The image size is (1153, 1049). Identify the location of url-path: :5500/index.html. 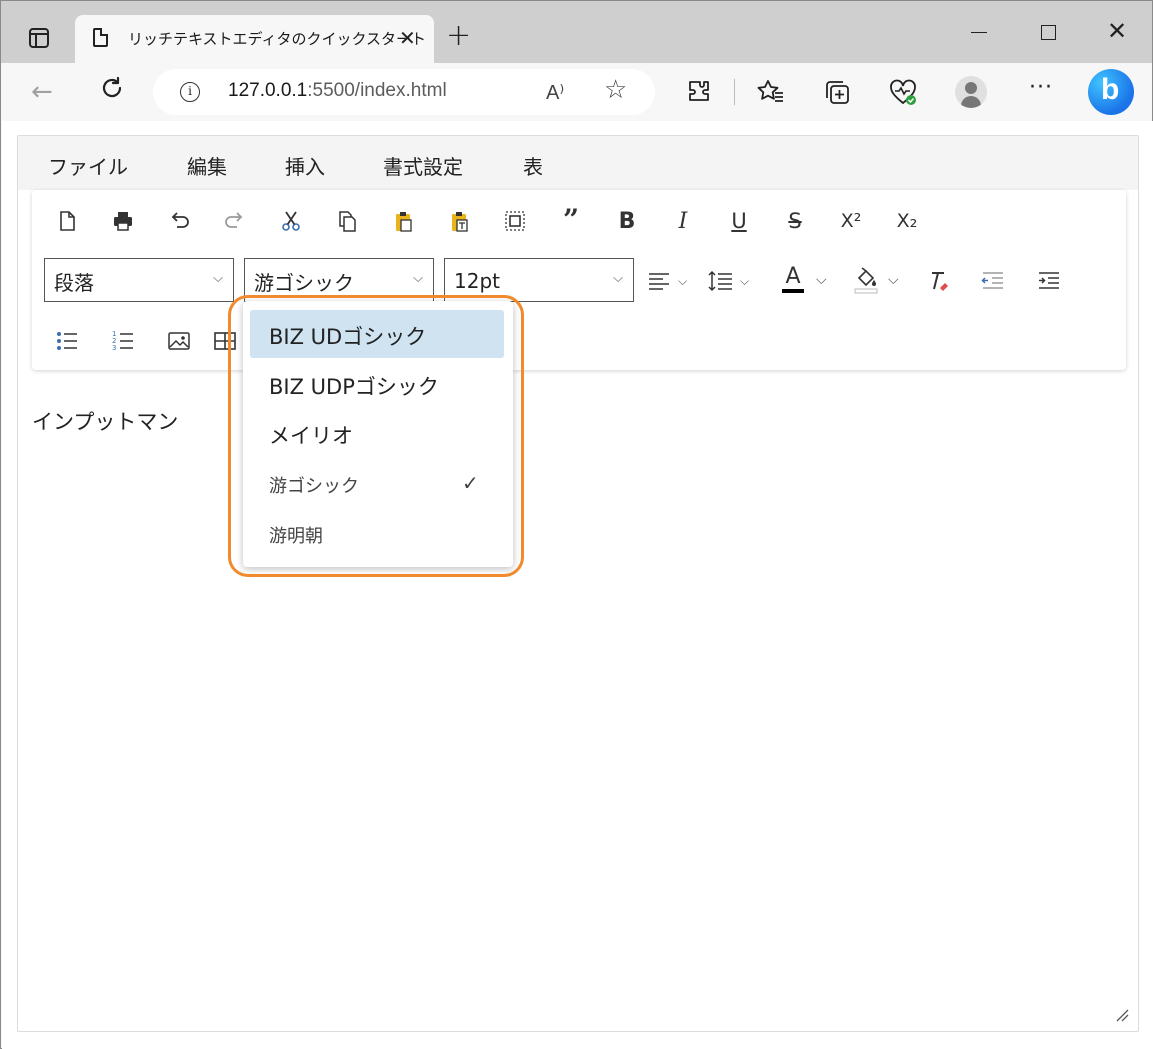
(377, 90).